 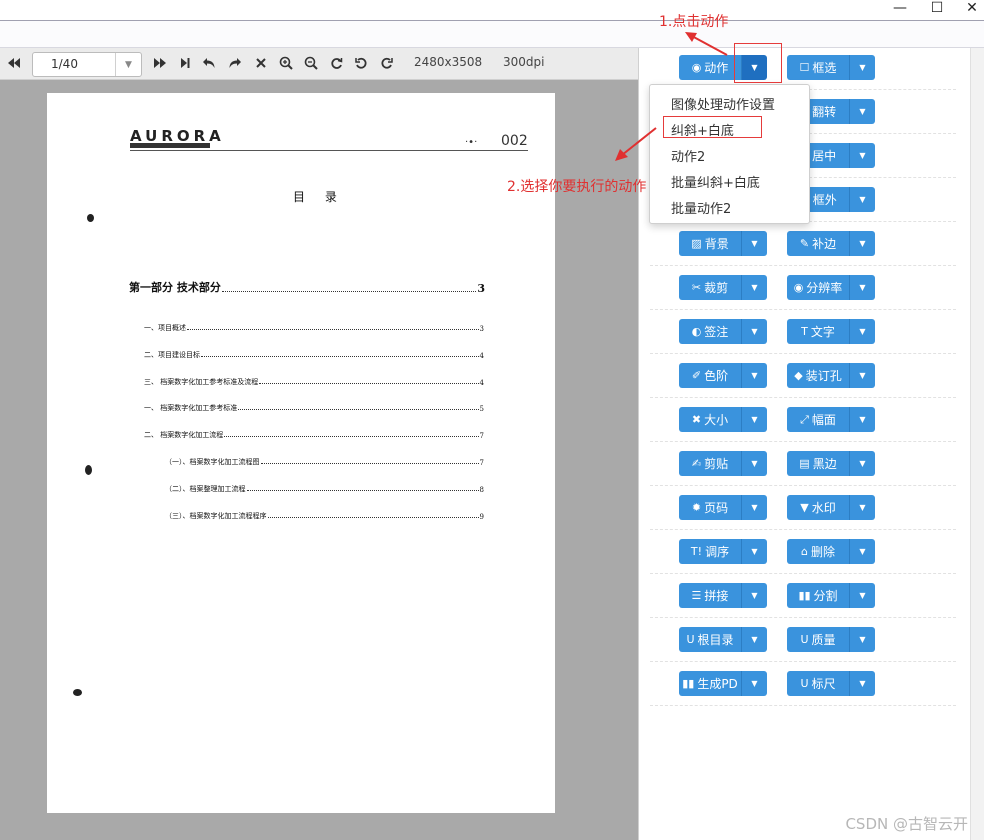 What do you see at coordinates (906, 824) in the screenshot?
I see `csdn-watermark: CSDN @古智云开` at bounding box center [906, 824].